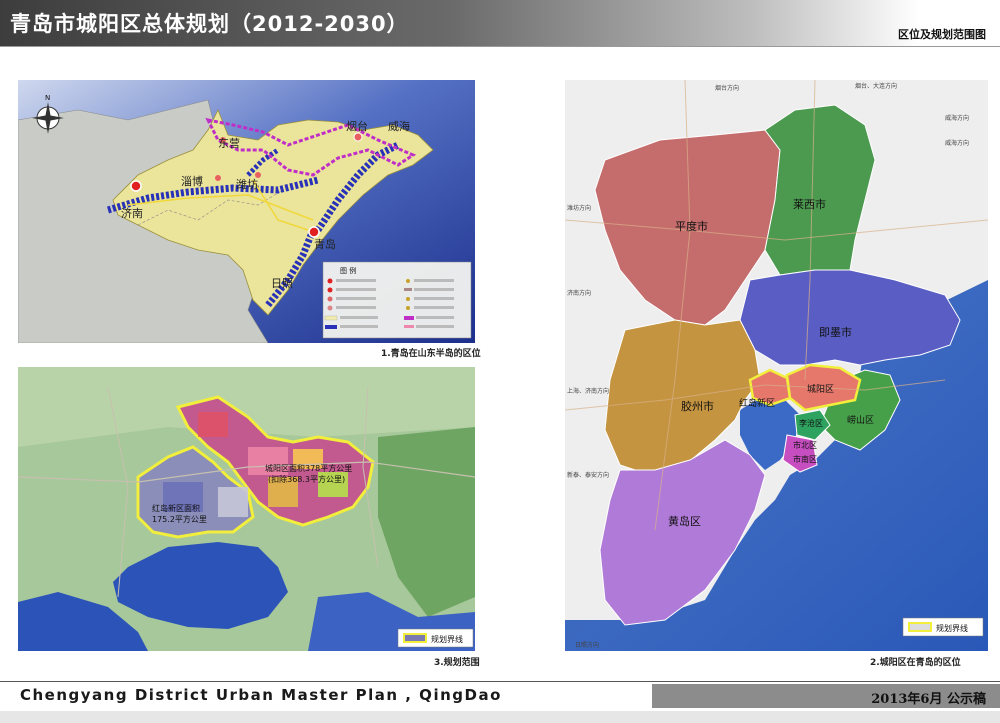  I want to click on city-label-weihai: 威海, so click(399, 126).